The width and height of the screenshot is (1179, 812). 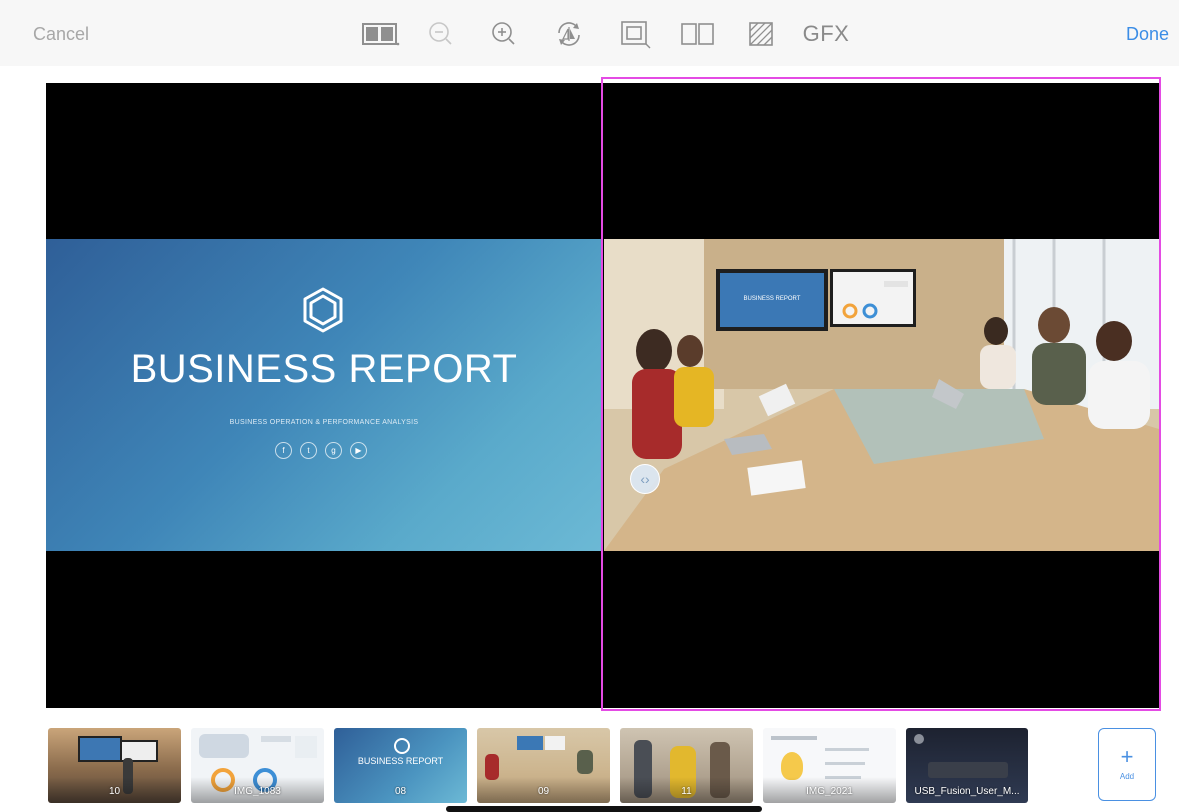 I want to click on thumbnail-08: BUSINESS REPORT 08, so click(x=400, y=765).